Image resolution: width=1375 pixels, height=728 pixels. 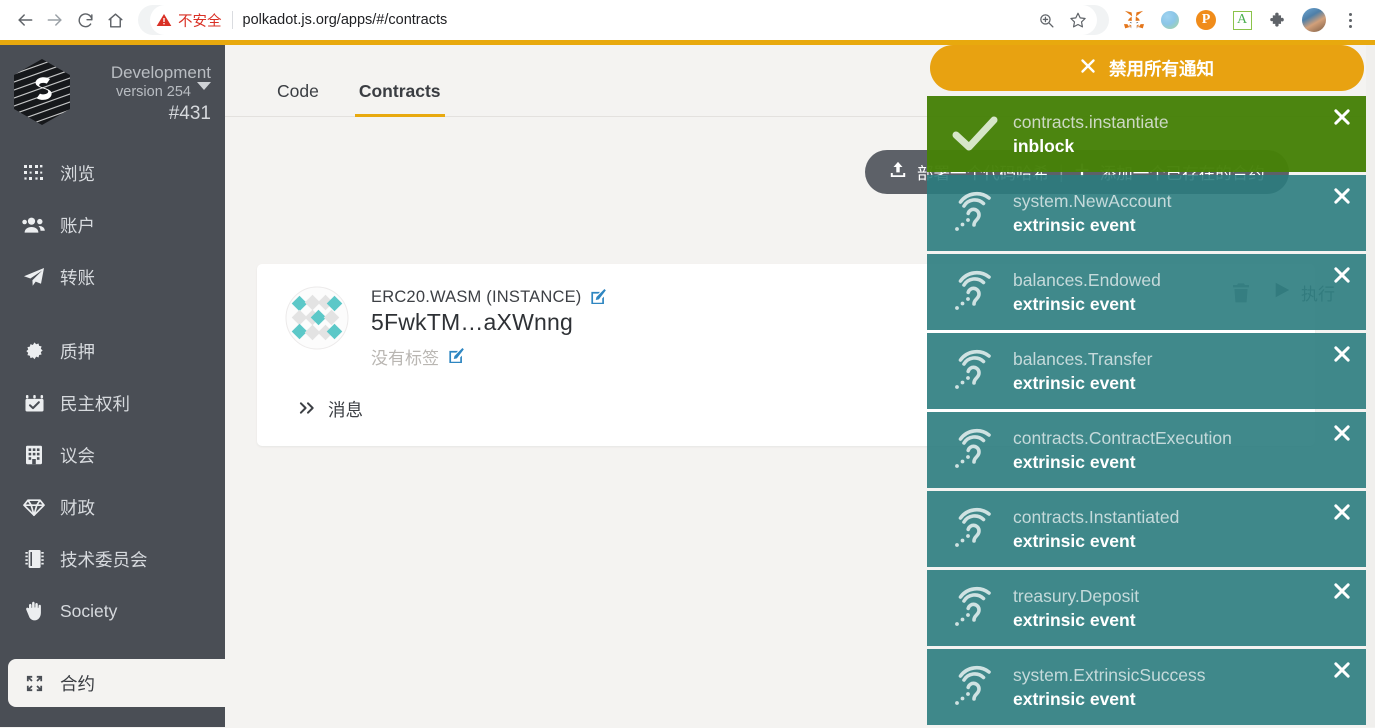 I want to click on sidebar-item-explore: 浏览, so click(x=112, y=173).